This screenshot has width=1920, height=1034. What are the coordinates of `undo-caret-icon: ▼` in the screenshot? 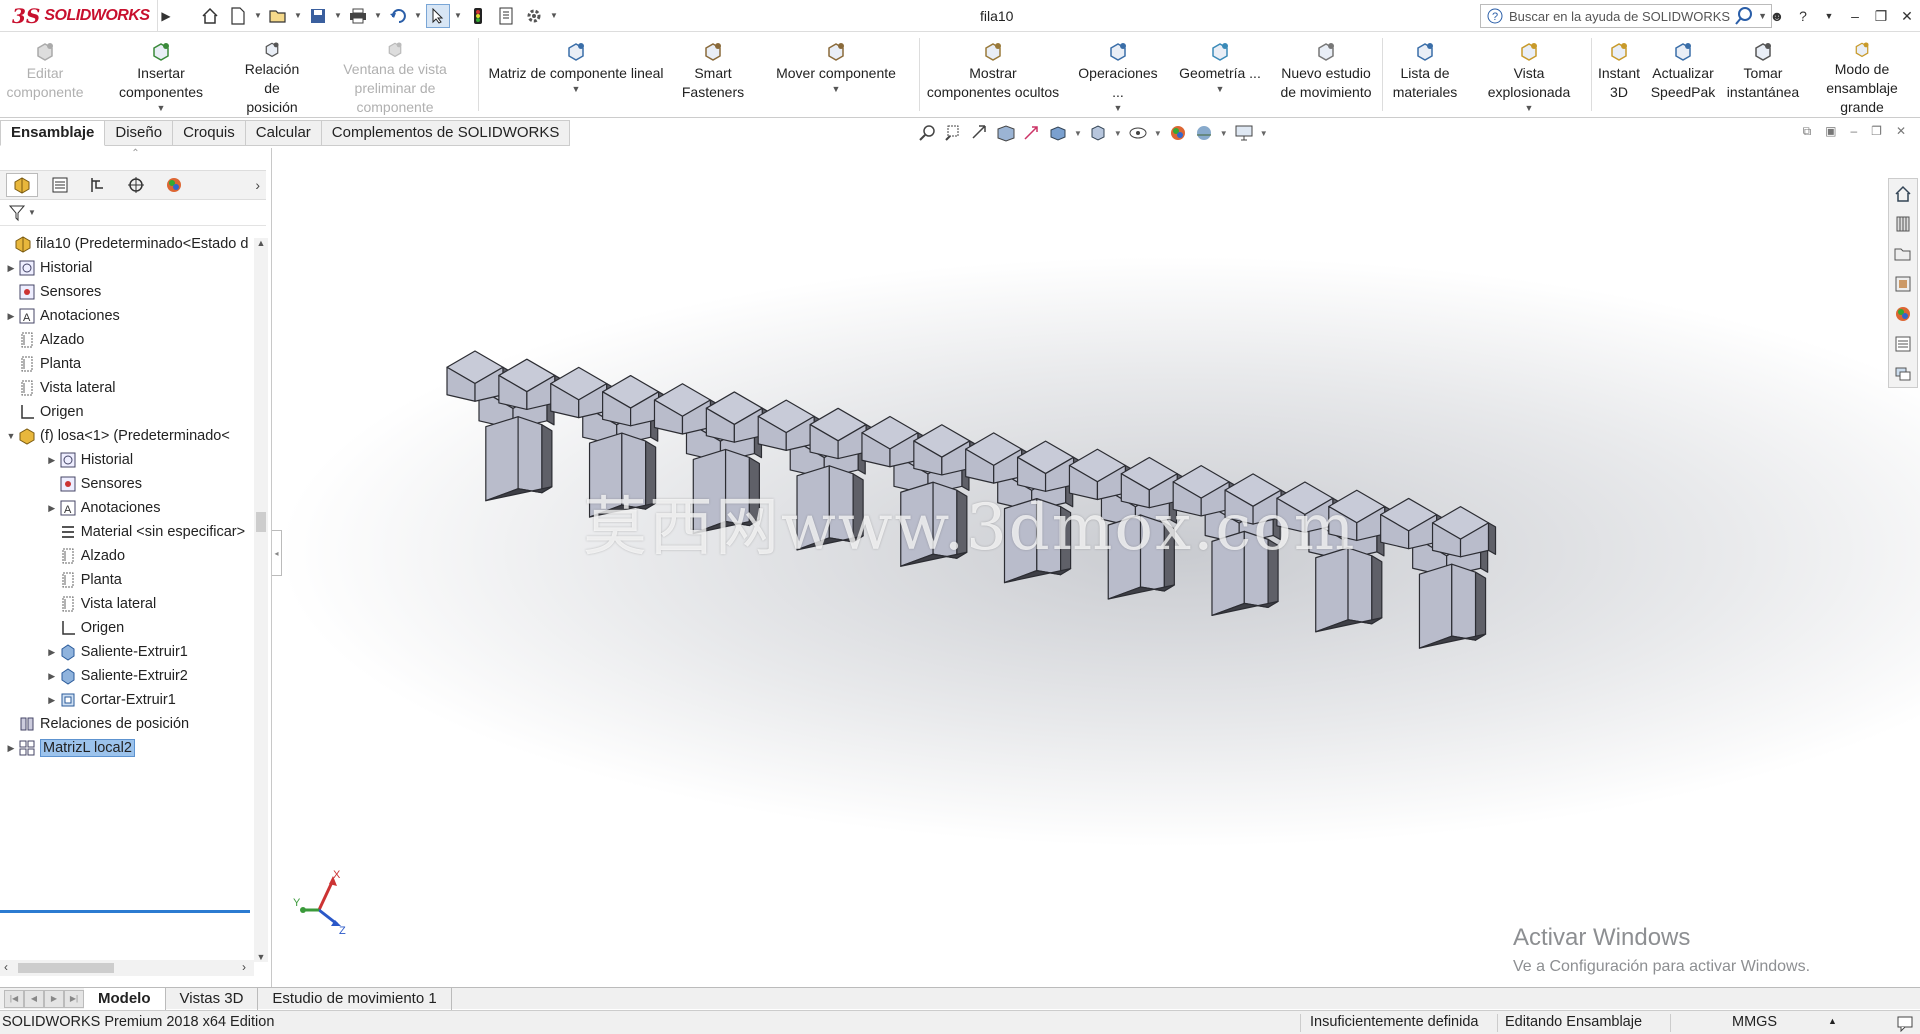 It's located at (418, 15).